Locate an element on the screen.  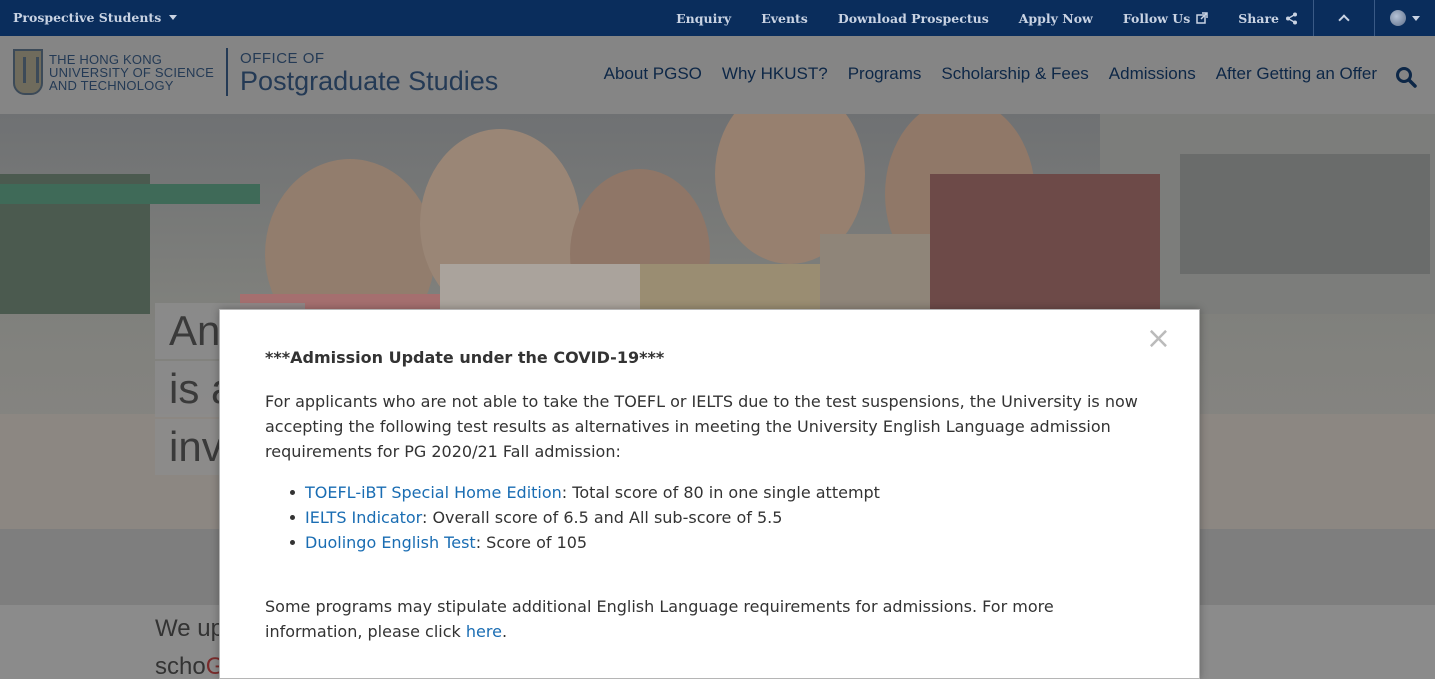
enquiry-label: Enquiry is located at coordinates (704, 18).